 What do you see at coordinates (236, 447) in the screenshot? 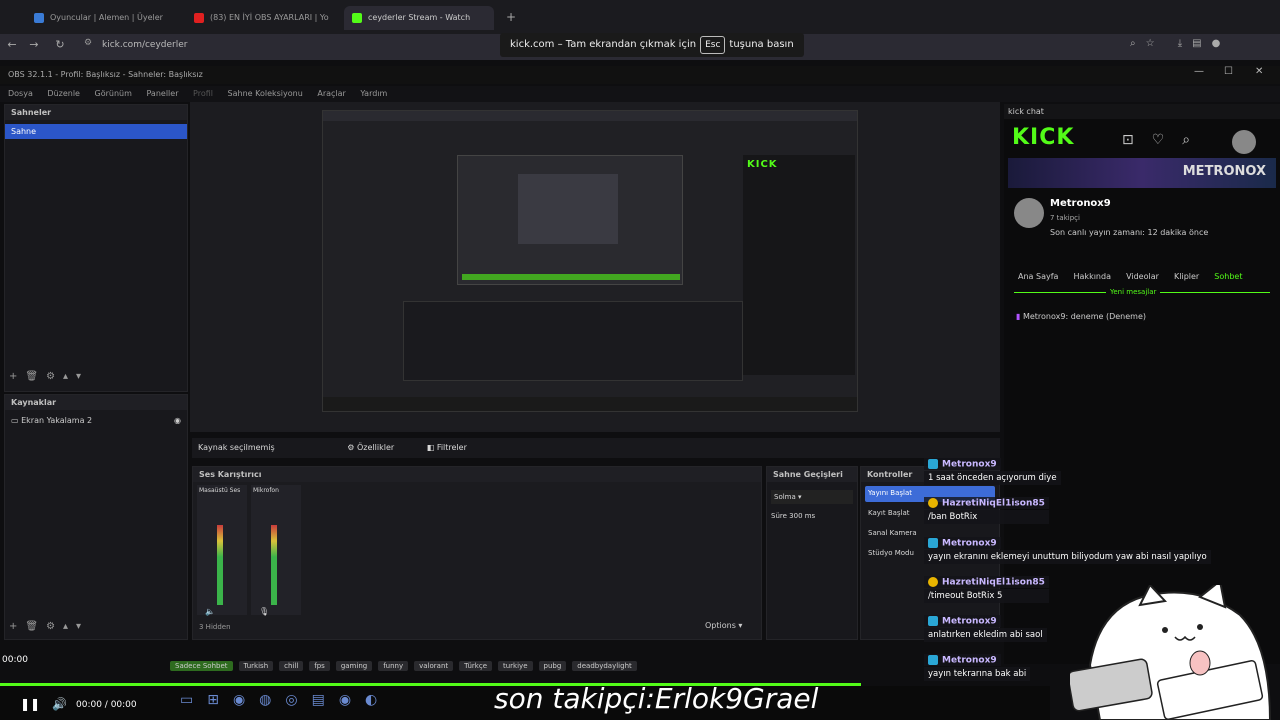
I see `no-source-label: Kaynak seçilmemiş` at bounding box center [236, 447].